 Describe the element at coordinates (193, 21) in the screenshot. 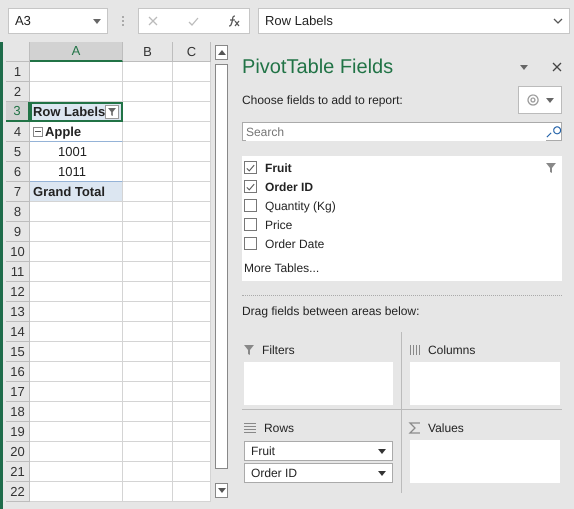

I see `check-icon` at that location.